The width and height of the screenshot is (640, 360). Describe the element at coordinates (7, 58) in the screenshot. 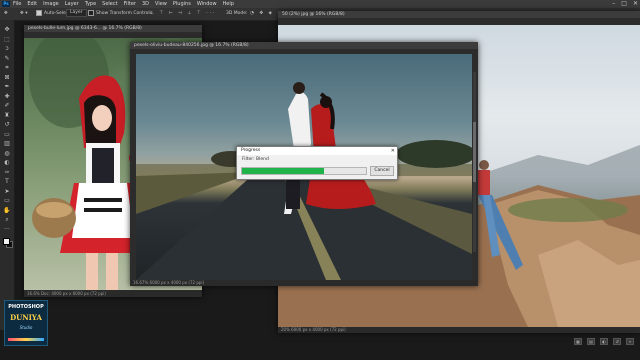

I see `quick-select-icon: ✎` at that location.